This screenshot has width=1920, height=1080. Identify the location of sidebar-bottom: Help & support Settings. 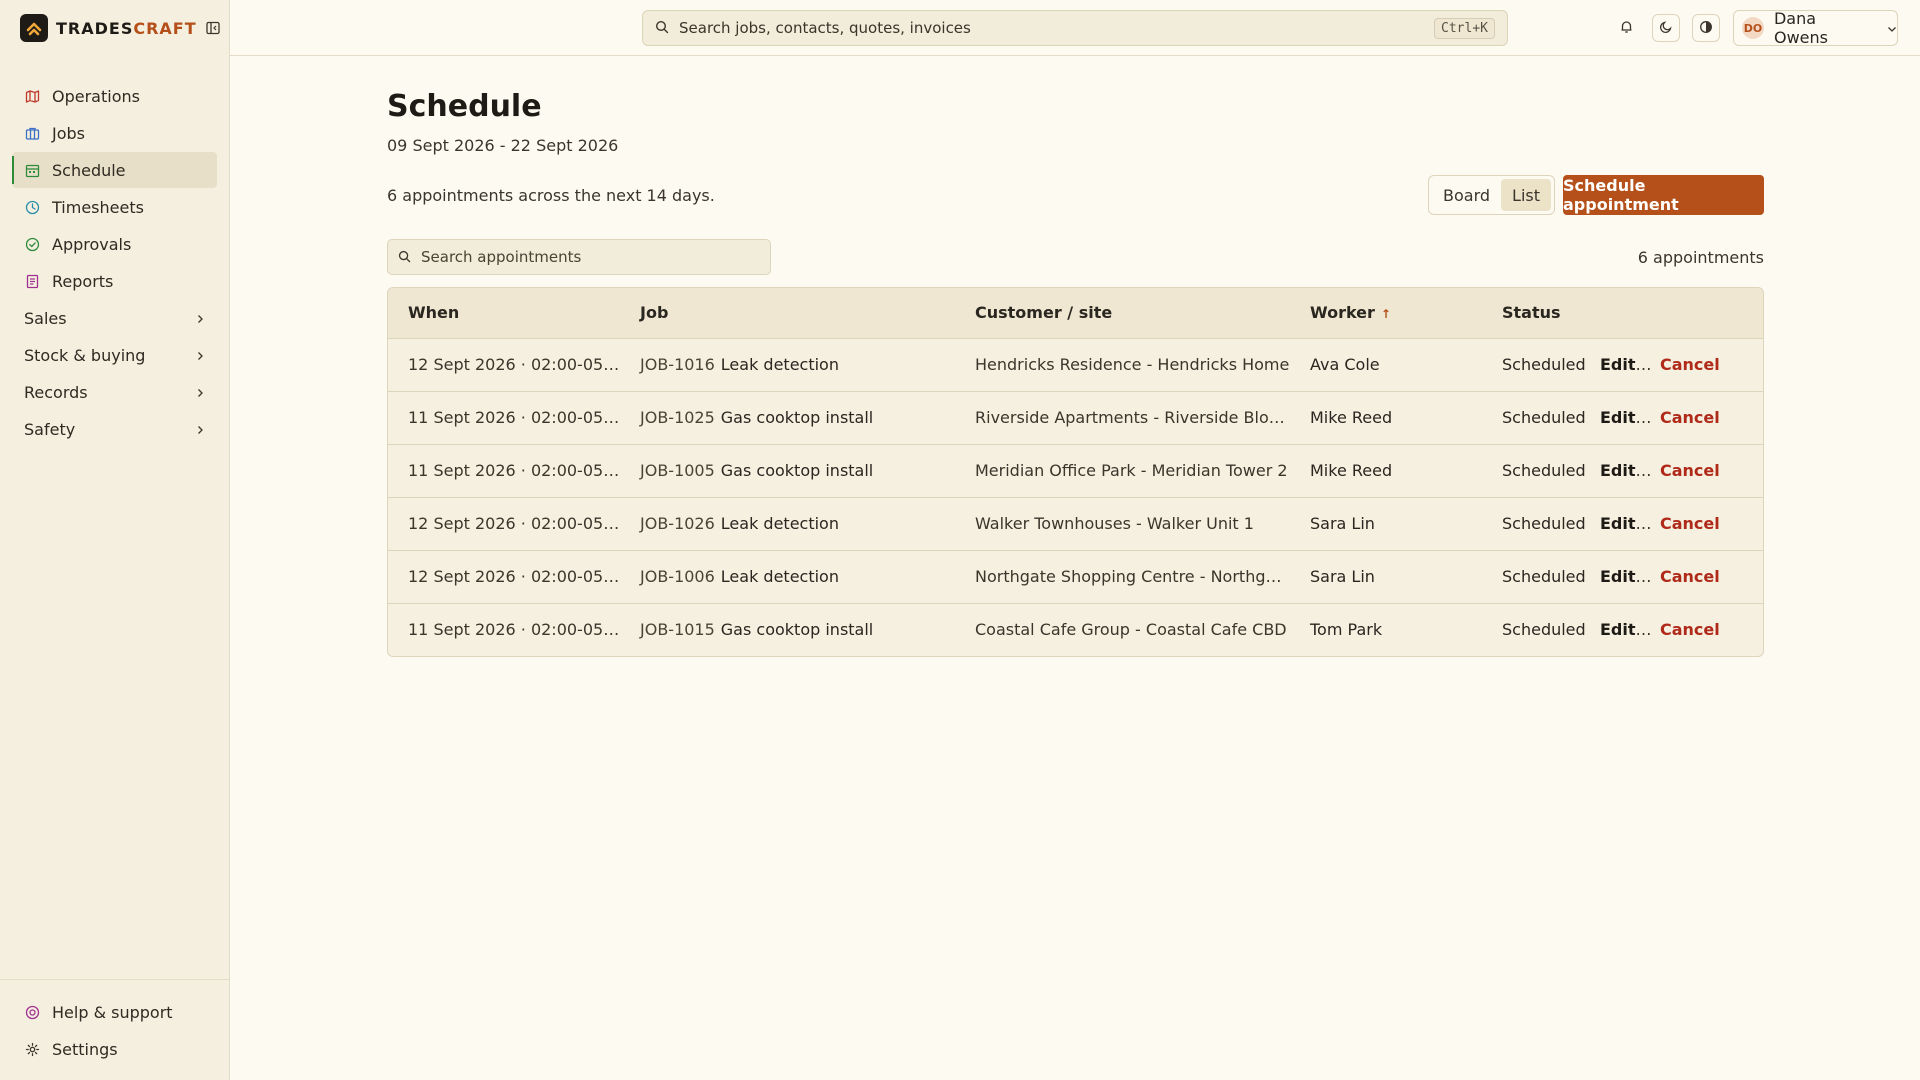
(114, 1029).